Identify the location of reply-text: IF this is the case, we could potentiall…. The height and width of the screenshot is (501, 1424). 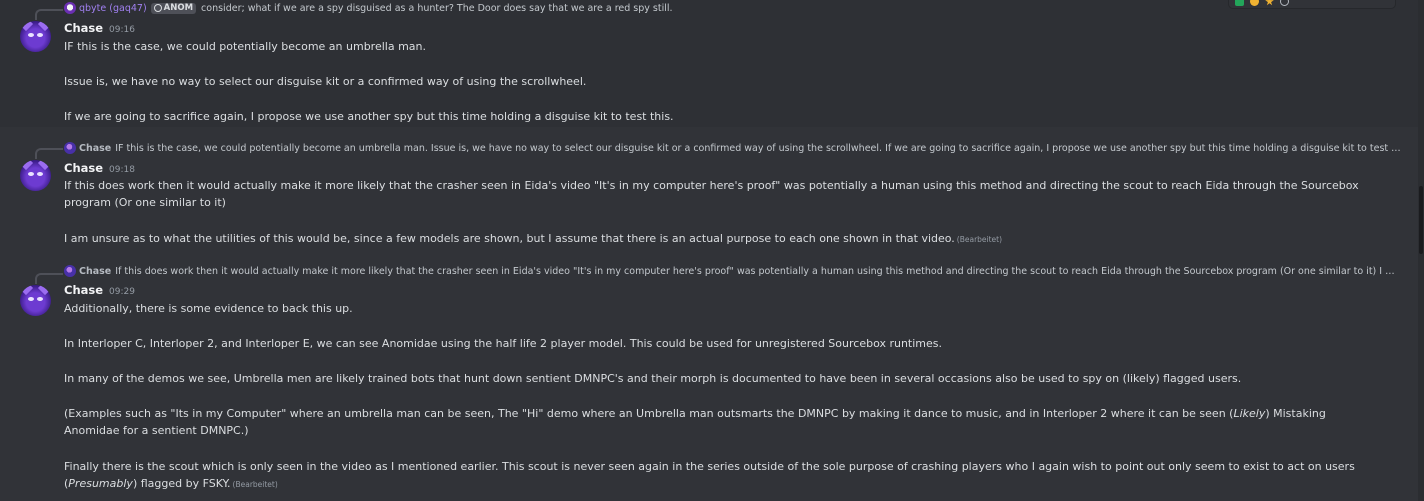
(759, 148).